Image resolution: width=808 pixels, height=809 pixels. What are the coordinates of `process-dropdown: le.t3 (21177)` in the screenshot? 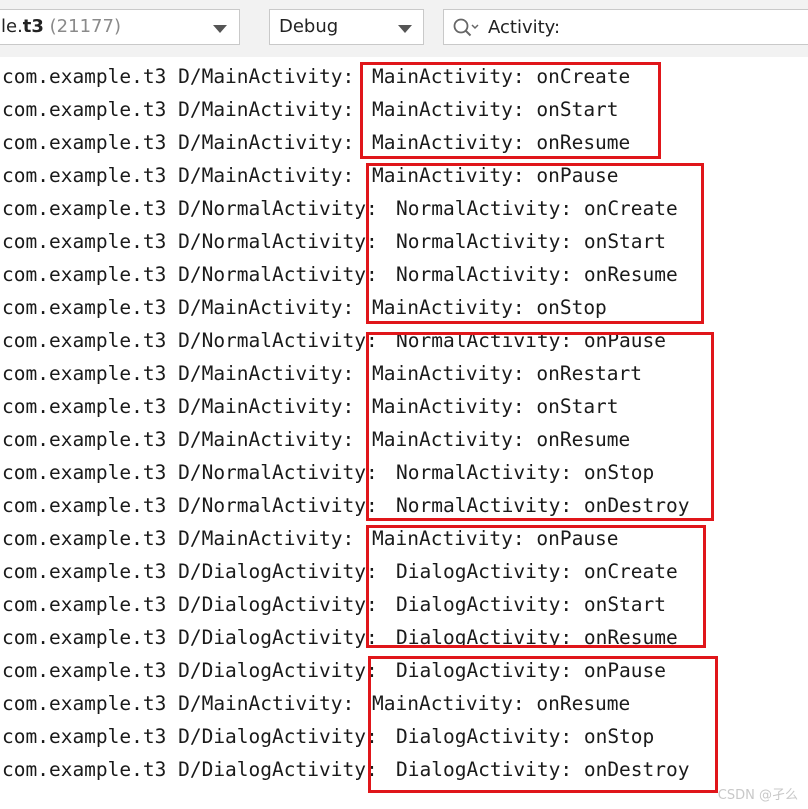 It's located at (120, 27).